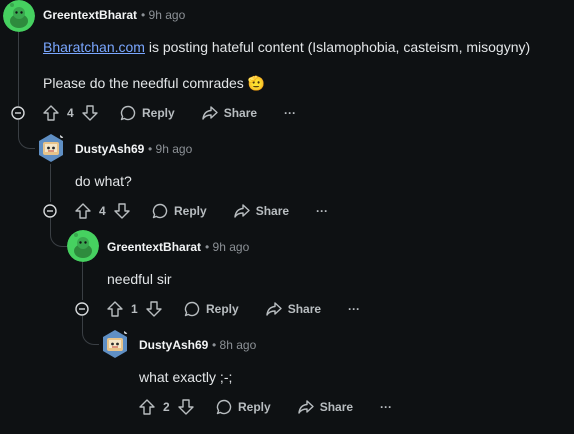  Describe the element at coordinates (94, 47) in the screenshot. I see `body-link: Bharatchan.com` at that location.